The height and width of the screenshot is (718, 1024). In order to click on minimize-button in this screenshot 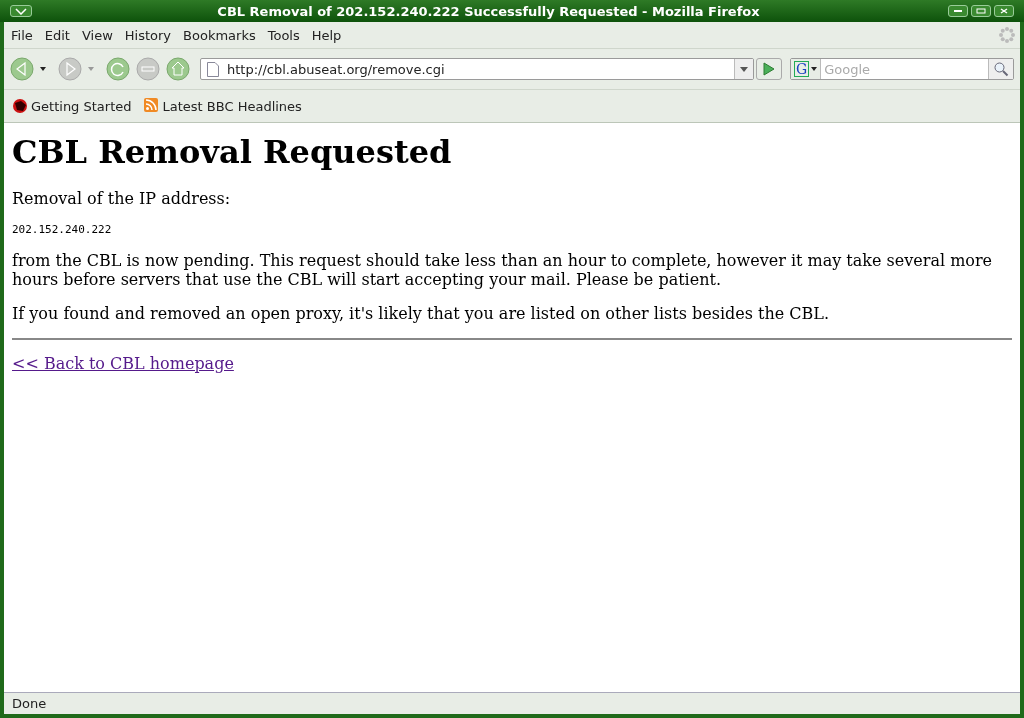, I will do `click(958, 11)`.